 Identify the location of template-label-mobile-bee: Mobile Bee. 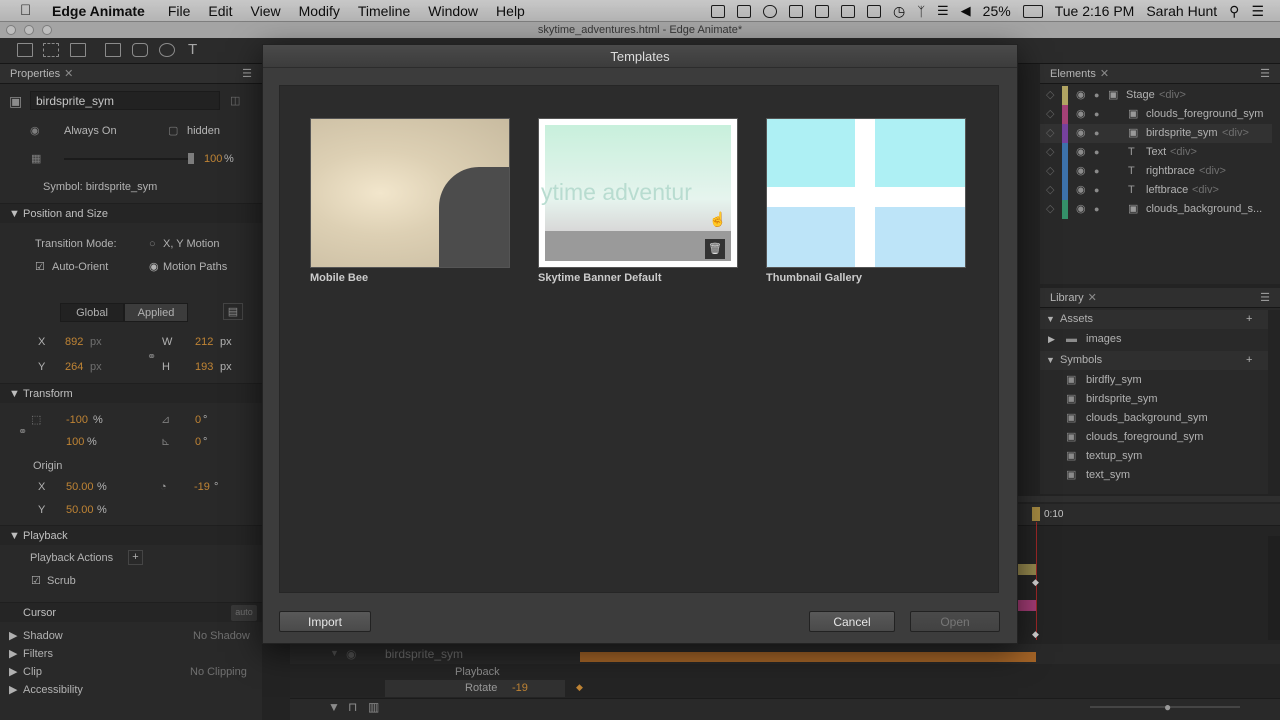
(339, 278).